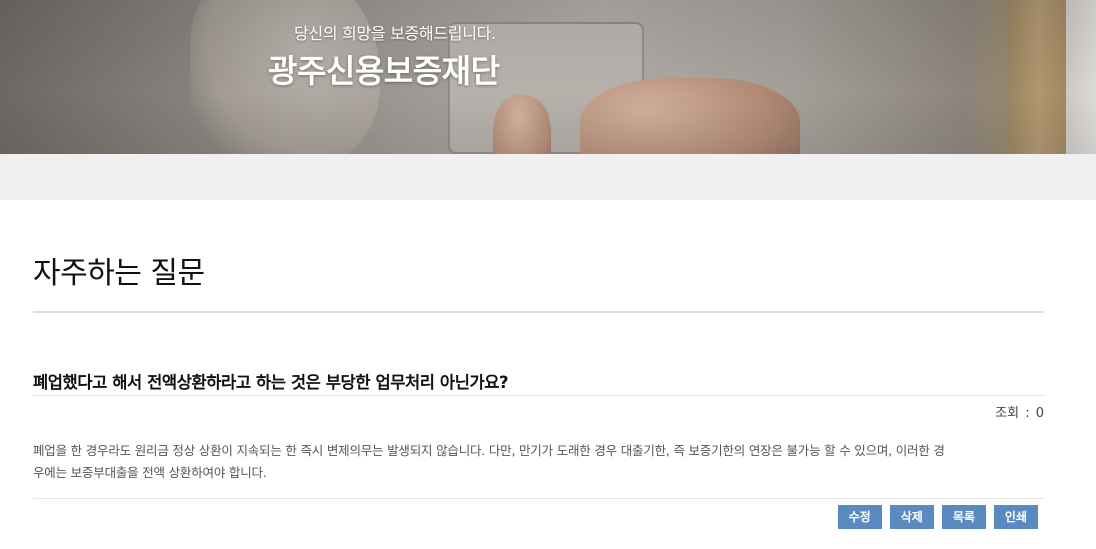 This screenshot has width=1096, height=549. What do you see at coordinates (1039, 413) in the screenshot?
I see `view-count-value: 0` at bounding box center [1039, 413].